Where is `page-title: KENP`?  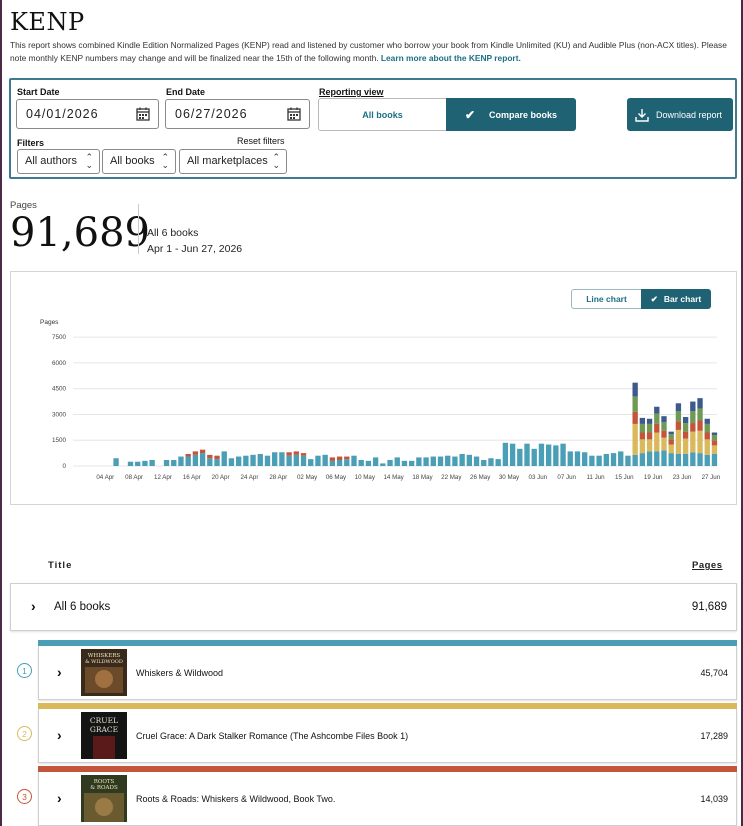
page-title: KENP is located at coordinates (47, 22).